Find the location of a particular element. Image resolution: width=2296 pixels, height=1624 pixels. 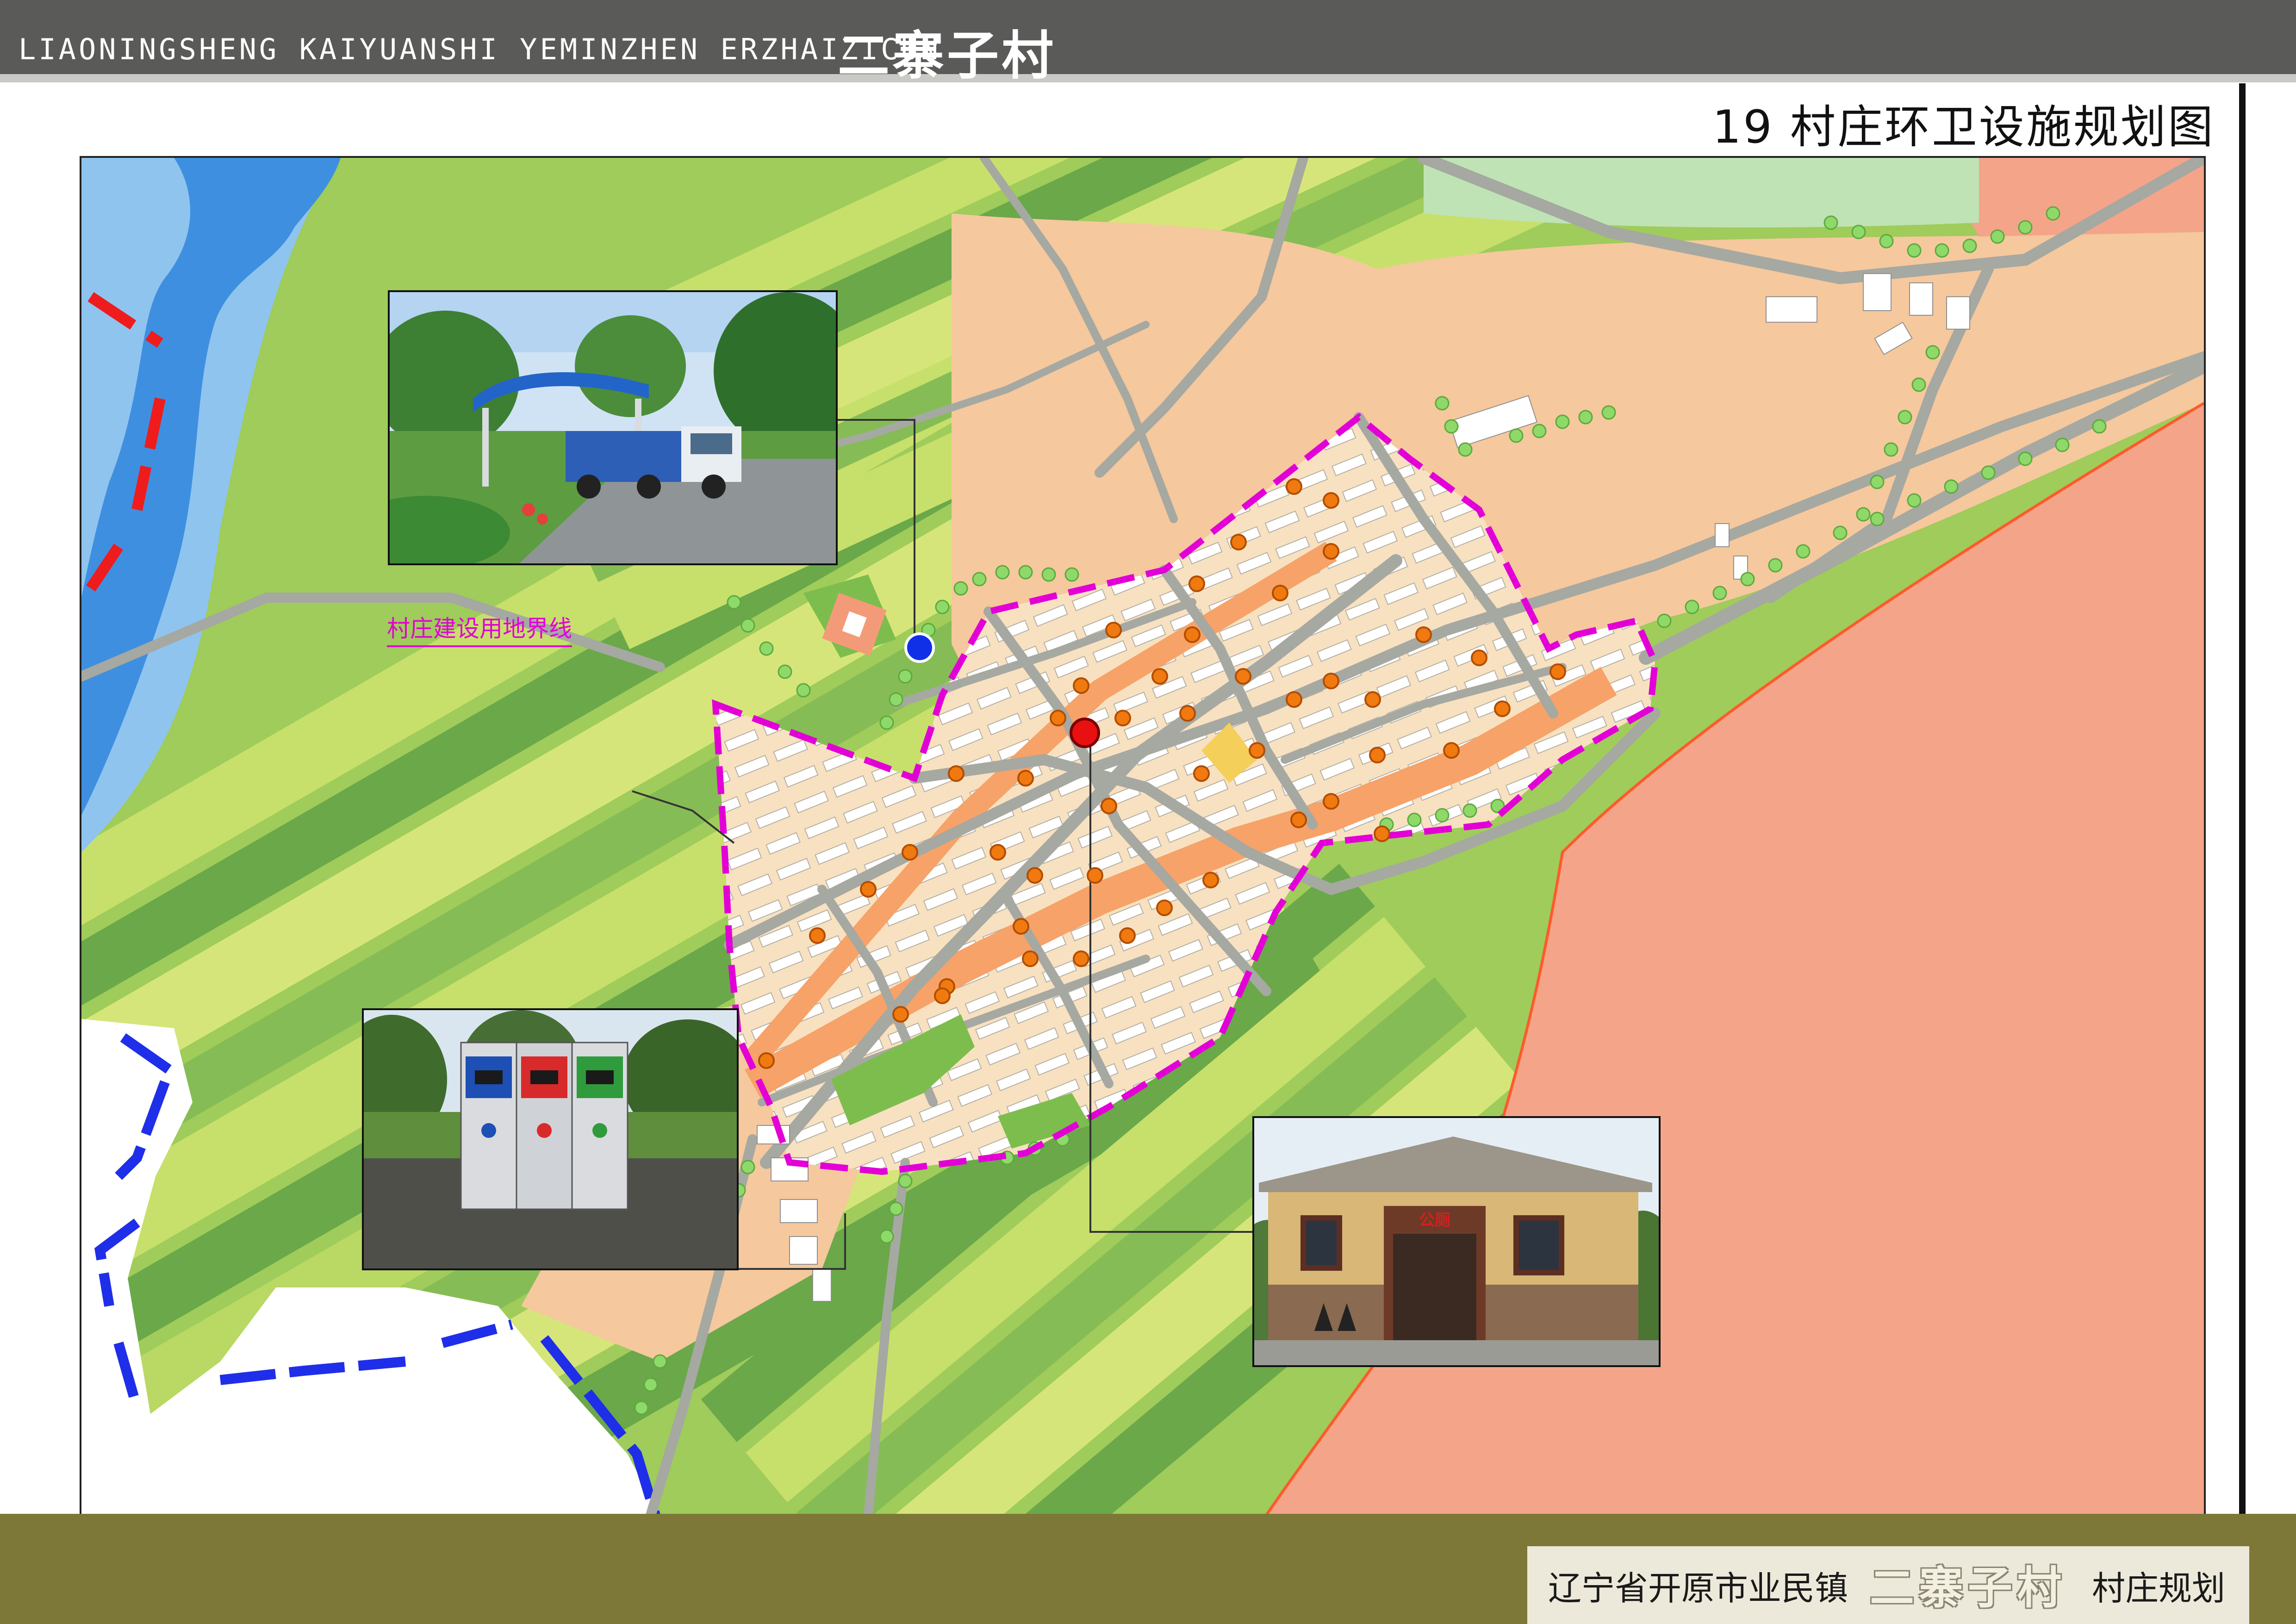

transfer-station-marker is located at coordinates (919, 647).